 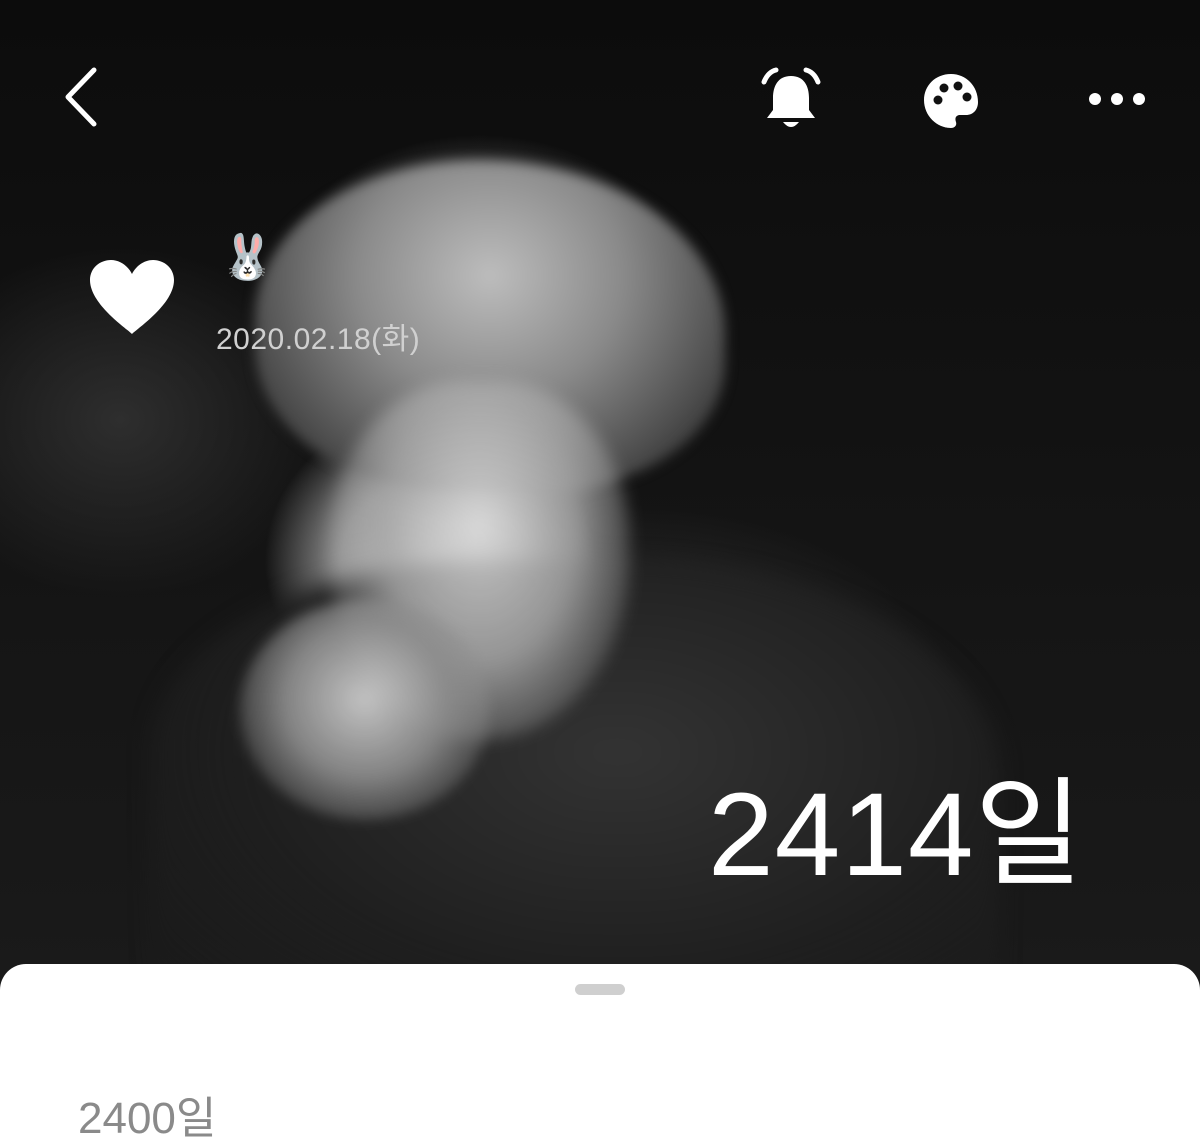 I want to click on chevron-left-icon, so click(x=81, y=97).